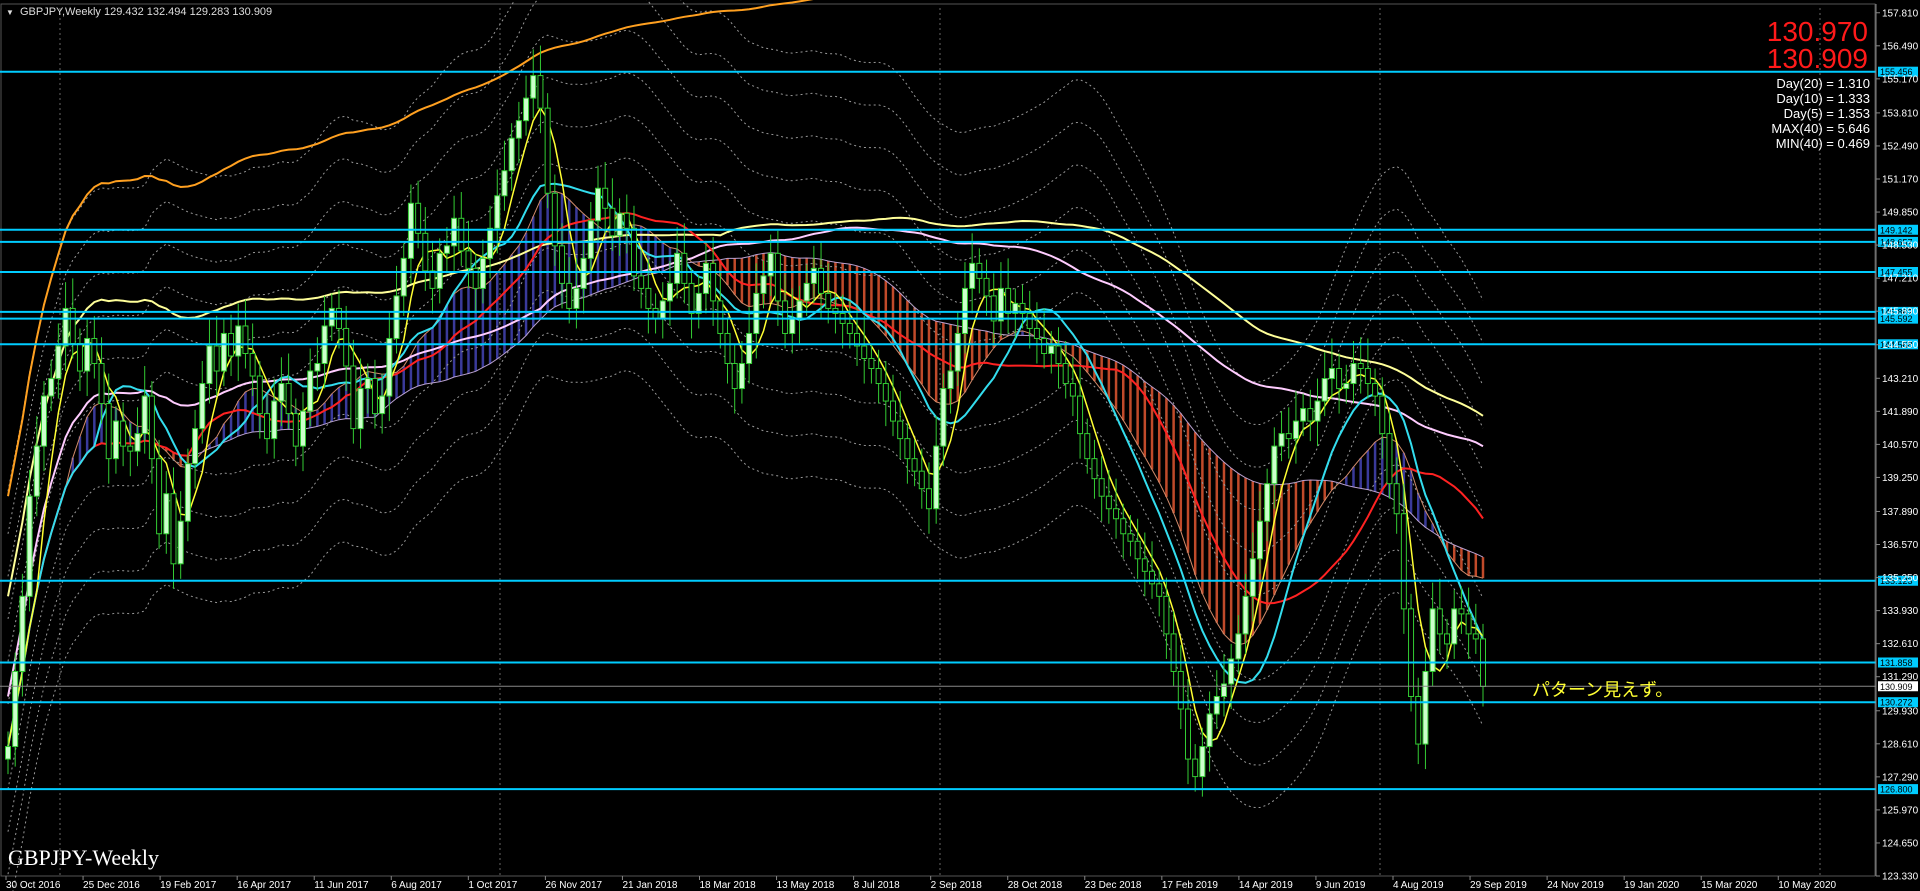 Image resolution: width=1920 pixels, height=891 pixels. Describe the element at coordinates (649, 885) in the screenshot. I see `x-tick-label: 21 Jan 2018` at that location.